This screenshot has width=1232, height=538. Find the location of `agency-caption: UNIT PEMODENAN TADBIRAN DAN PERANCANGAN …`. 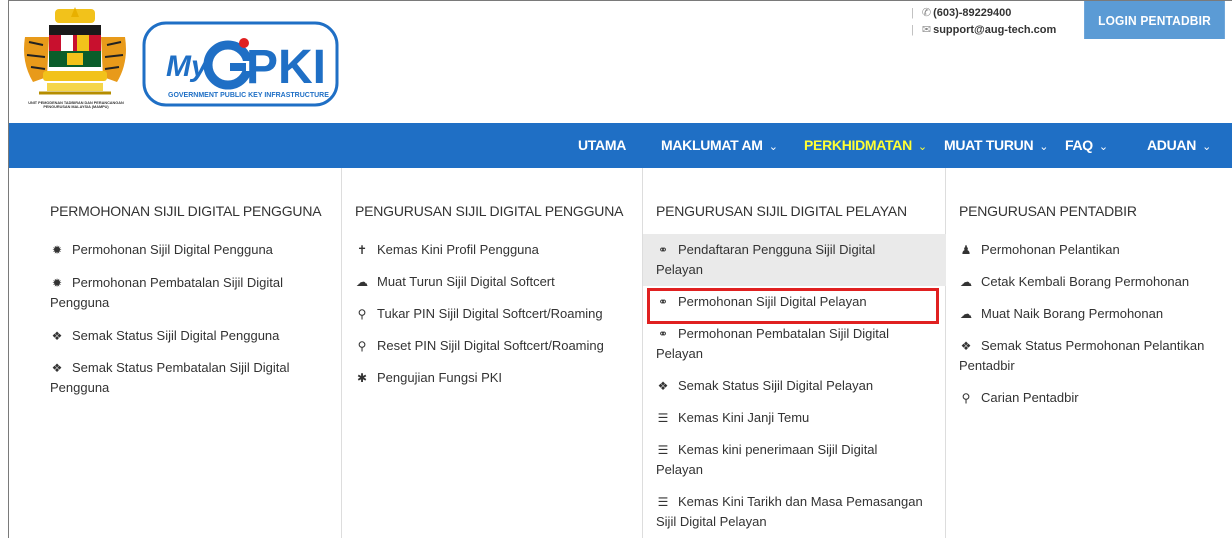

agency-caption: UNIT PEMODENAN TADBIRAN DAN PERANCANGAN … is located at coordinates (76, 105).